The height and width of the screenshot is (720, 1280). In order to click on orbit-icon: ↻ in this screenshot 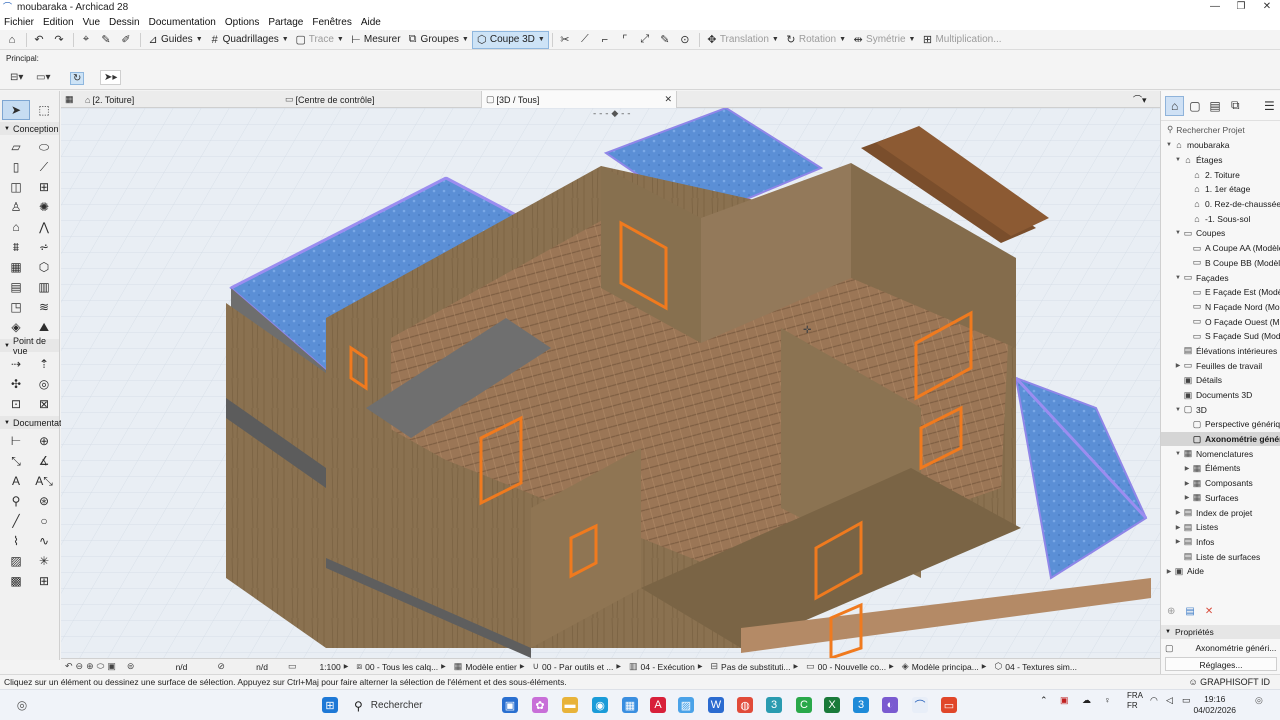, I will do `click(77, 78)`.